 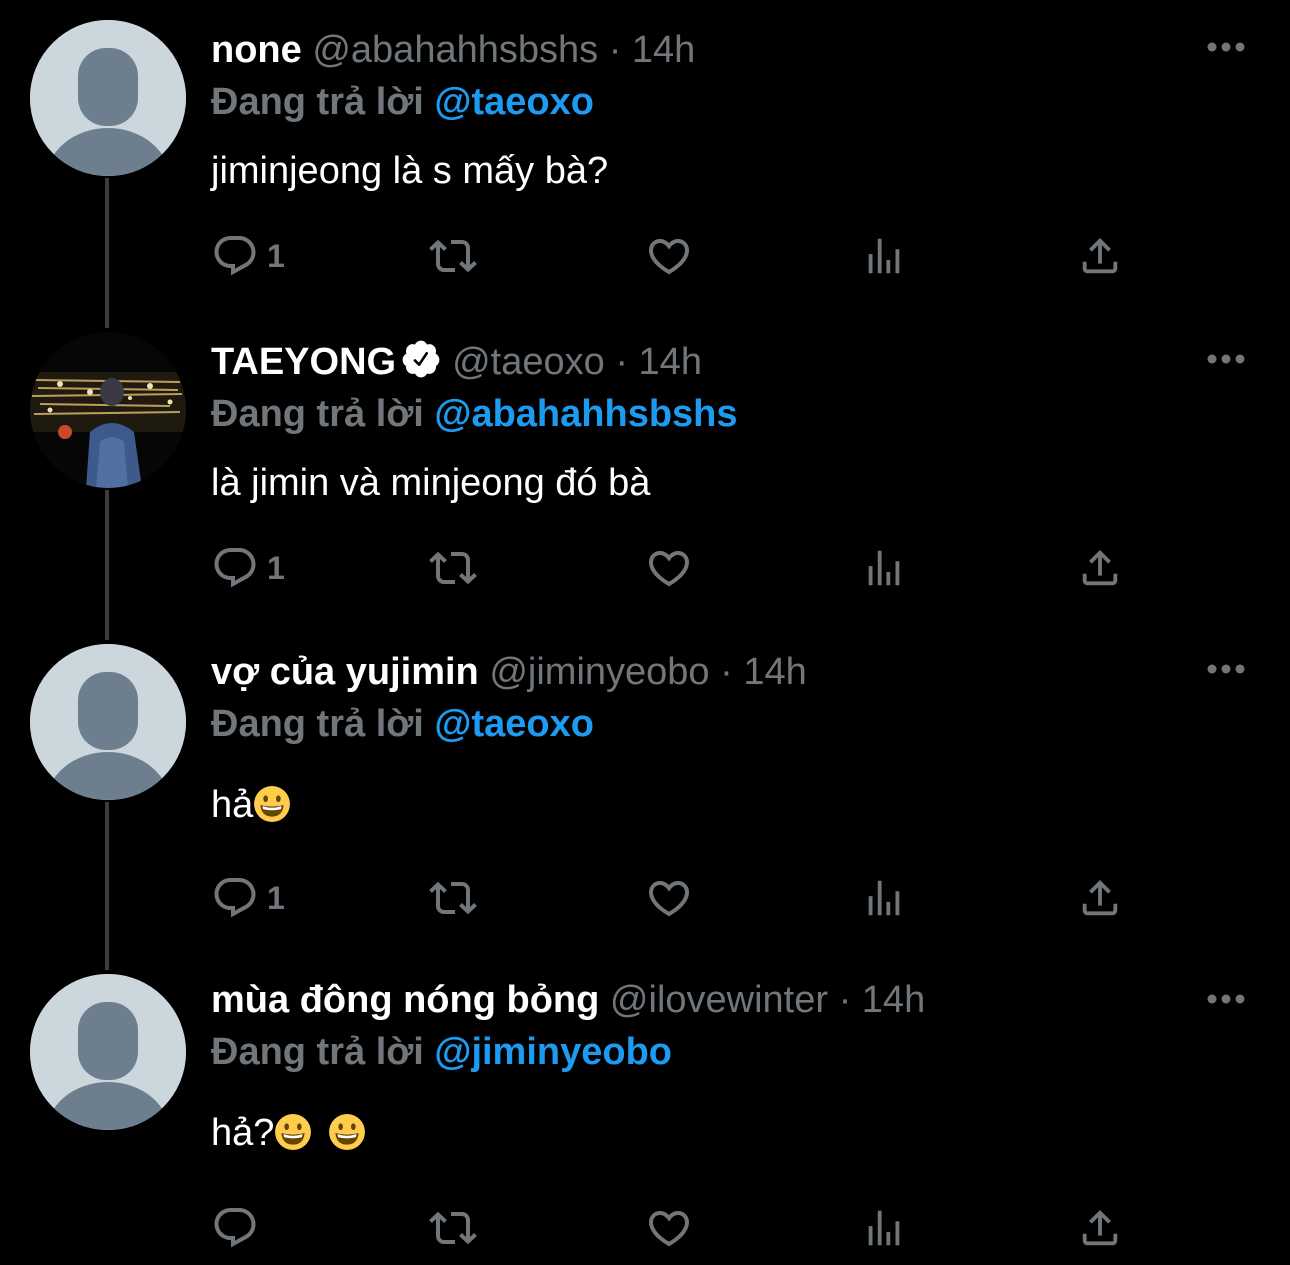 What do you see at coordinates (719, 1000) in the screenshot?
I see `handle: @ilovewinter` at bounding box center [719, 1000].